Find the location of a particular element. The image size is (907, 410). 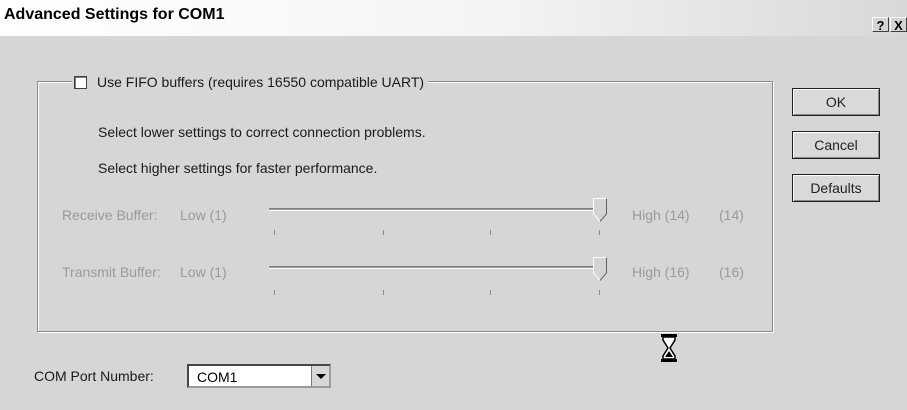

transmit-buffer-track is located at coordinates (438, 267).